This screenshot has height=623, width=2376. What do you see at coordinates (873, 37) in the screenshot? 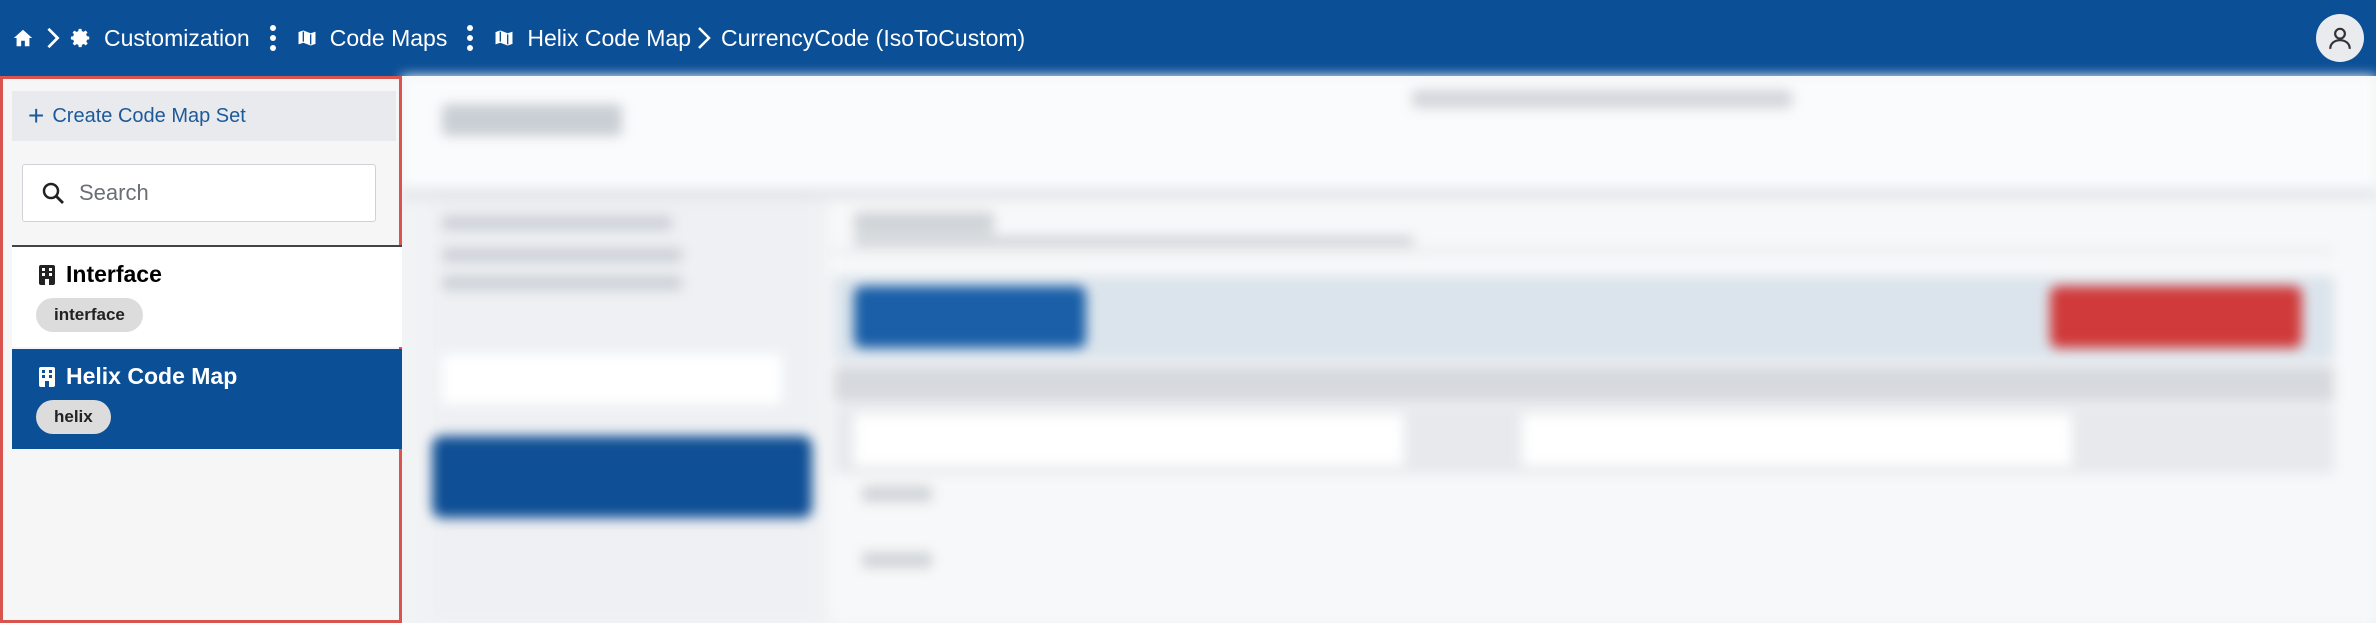
I see `breadcrumb-current: CurrencyCode (IsoToCustom)` at bounding box center [873, 37].